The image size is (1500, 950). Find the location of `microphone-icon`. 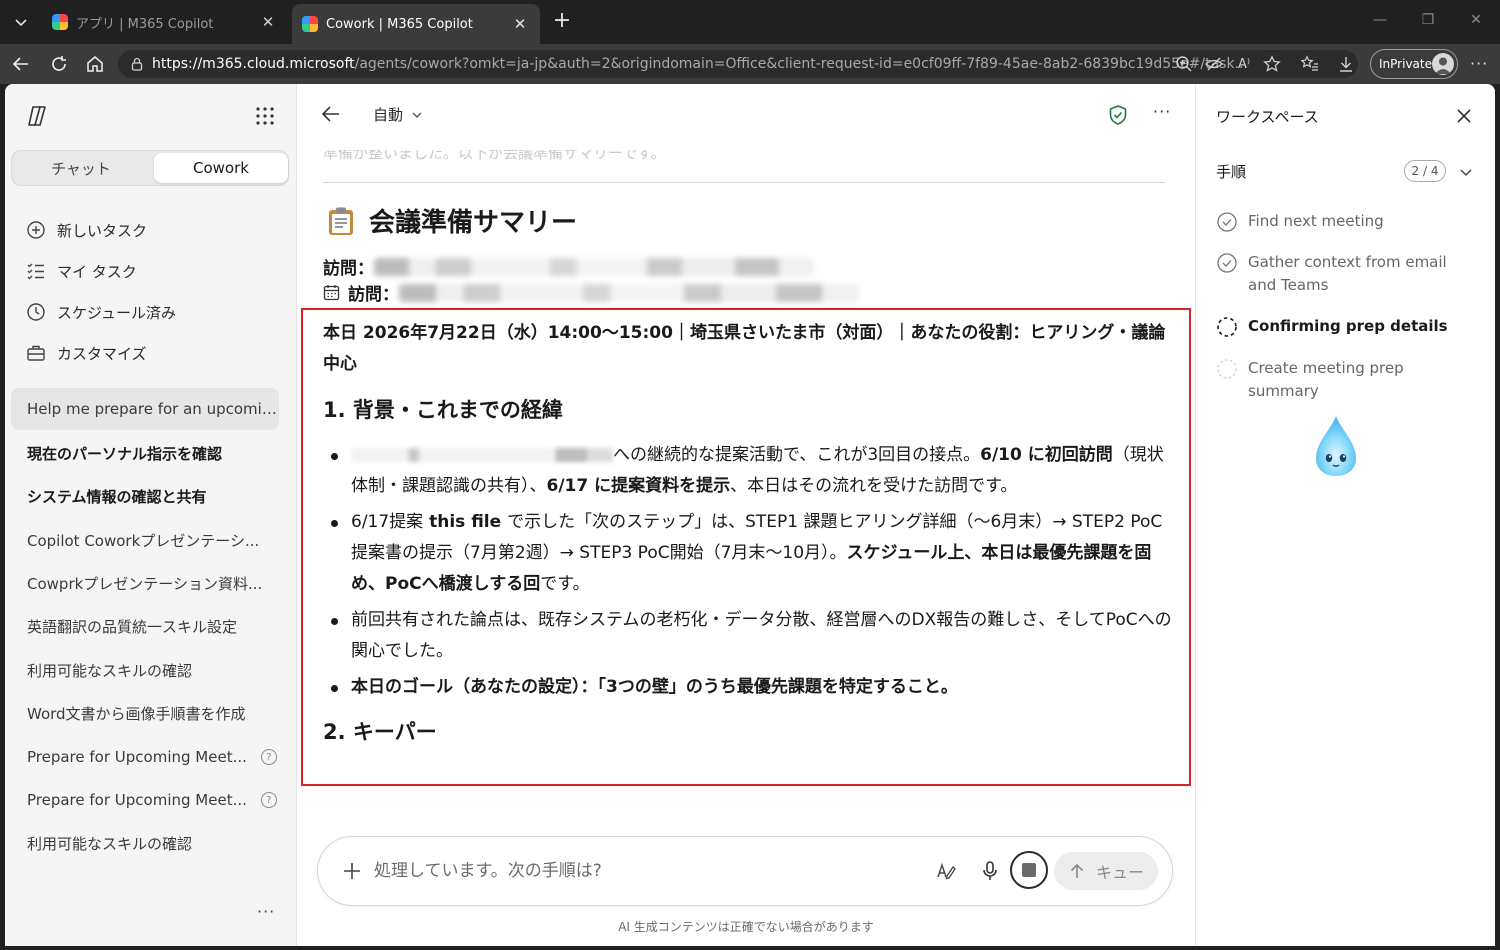

microphone-icon is located at coordinates (990, 871).